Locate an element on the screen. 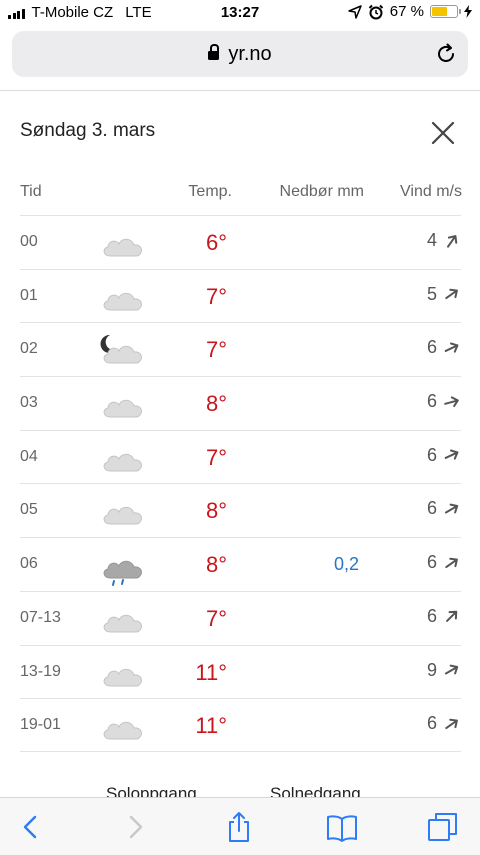  row-precipitation: 0,2 is located at coordinates (346, 564).